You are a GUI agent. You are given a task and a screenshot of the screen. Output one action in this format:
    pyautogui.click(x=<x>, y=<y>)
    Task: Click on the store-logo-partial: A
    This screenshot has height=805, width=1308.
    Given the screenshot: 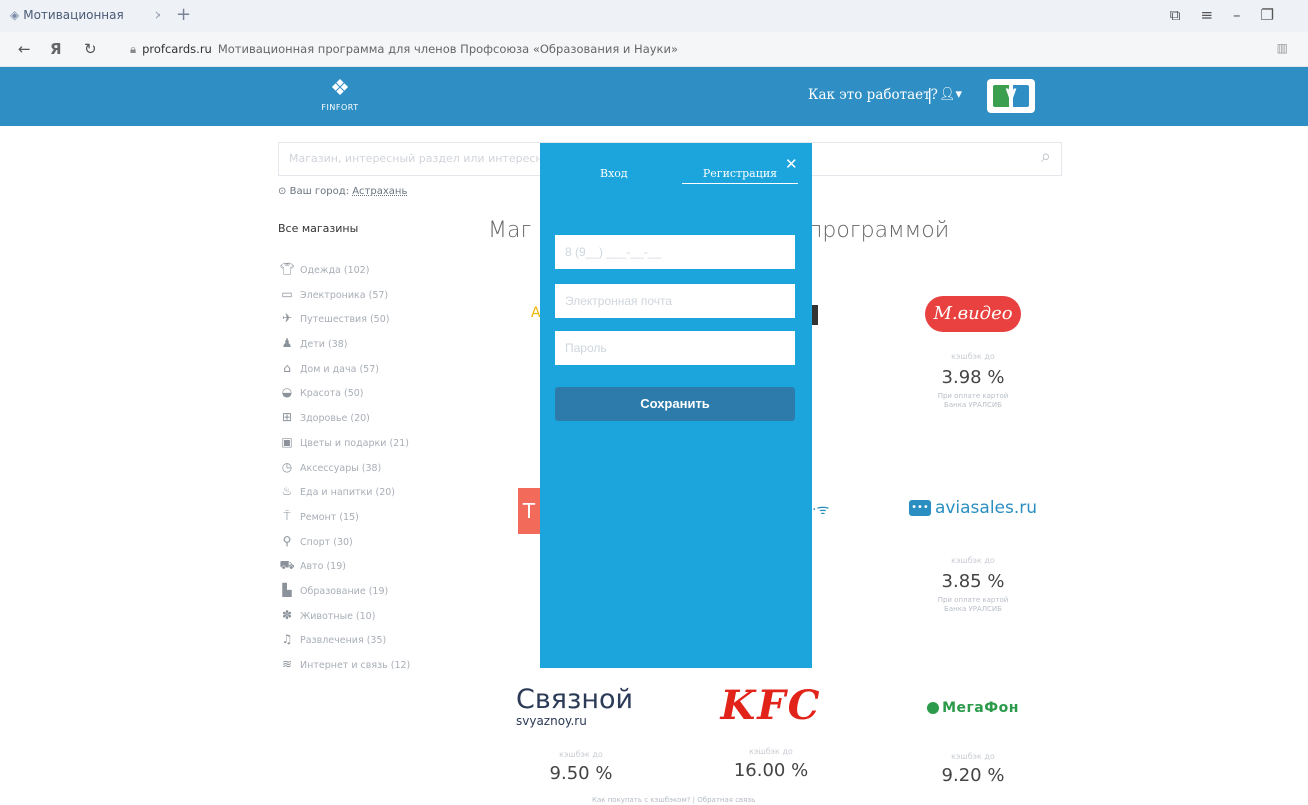 What is the action you would take?
    pyautogui.click(x=536, y=315)
    